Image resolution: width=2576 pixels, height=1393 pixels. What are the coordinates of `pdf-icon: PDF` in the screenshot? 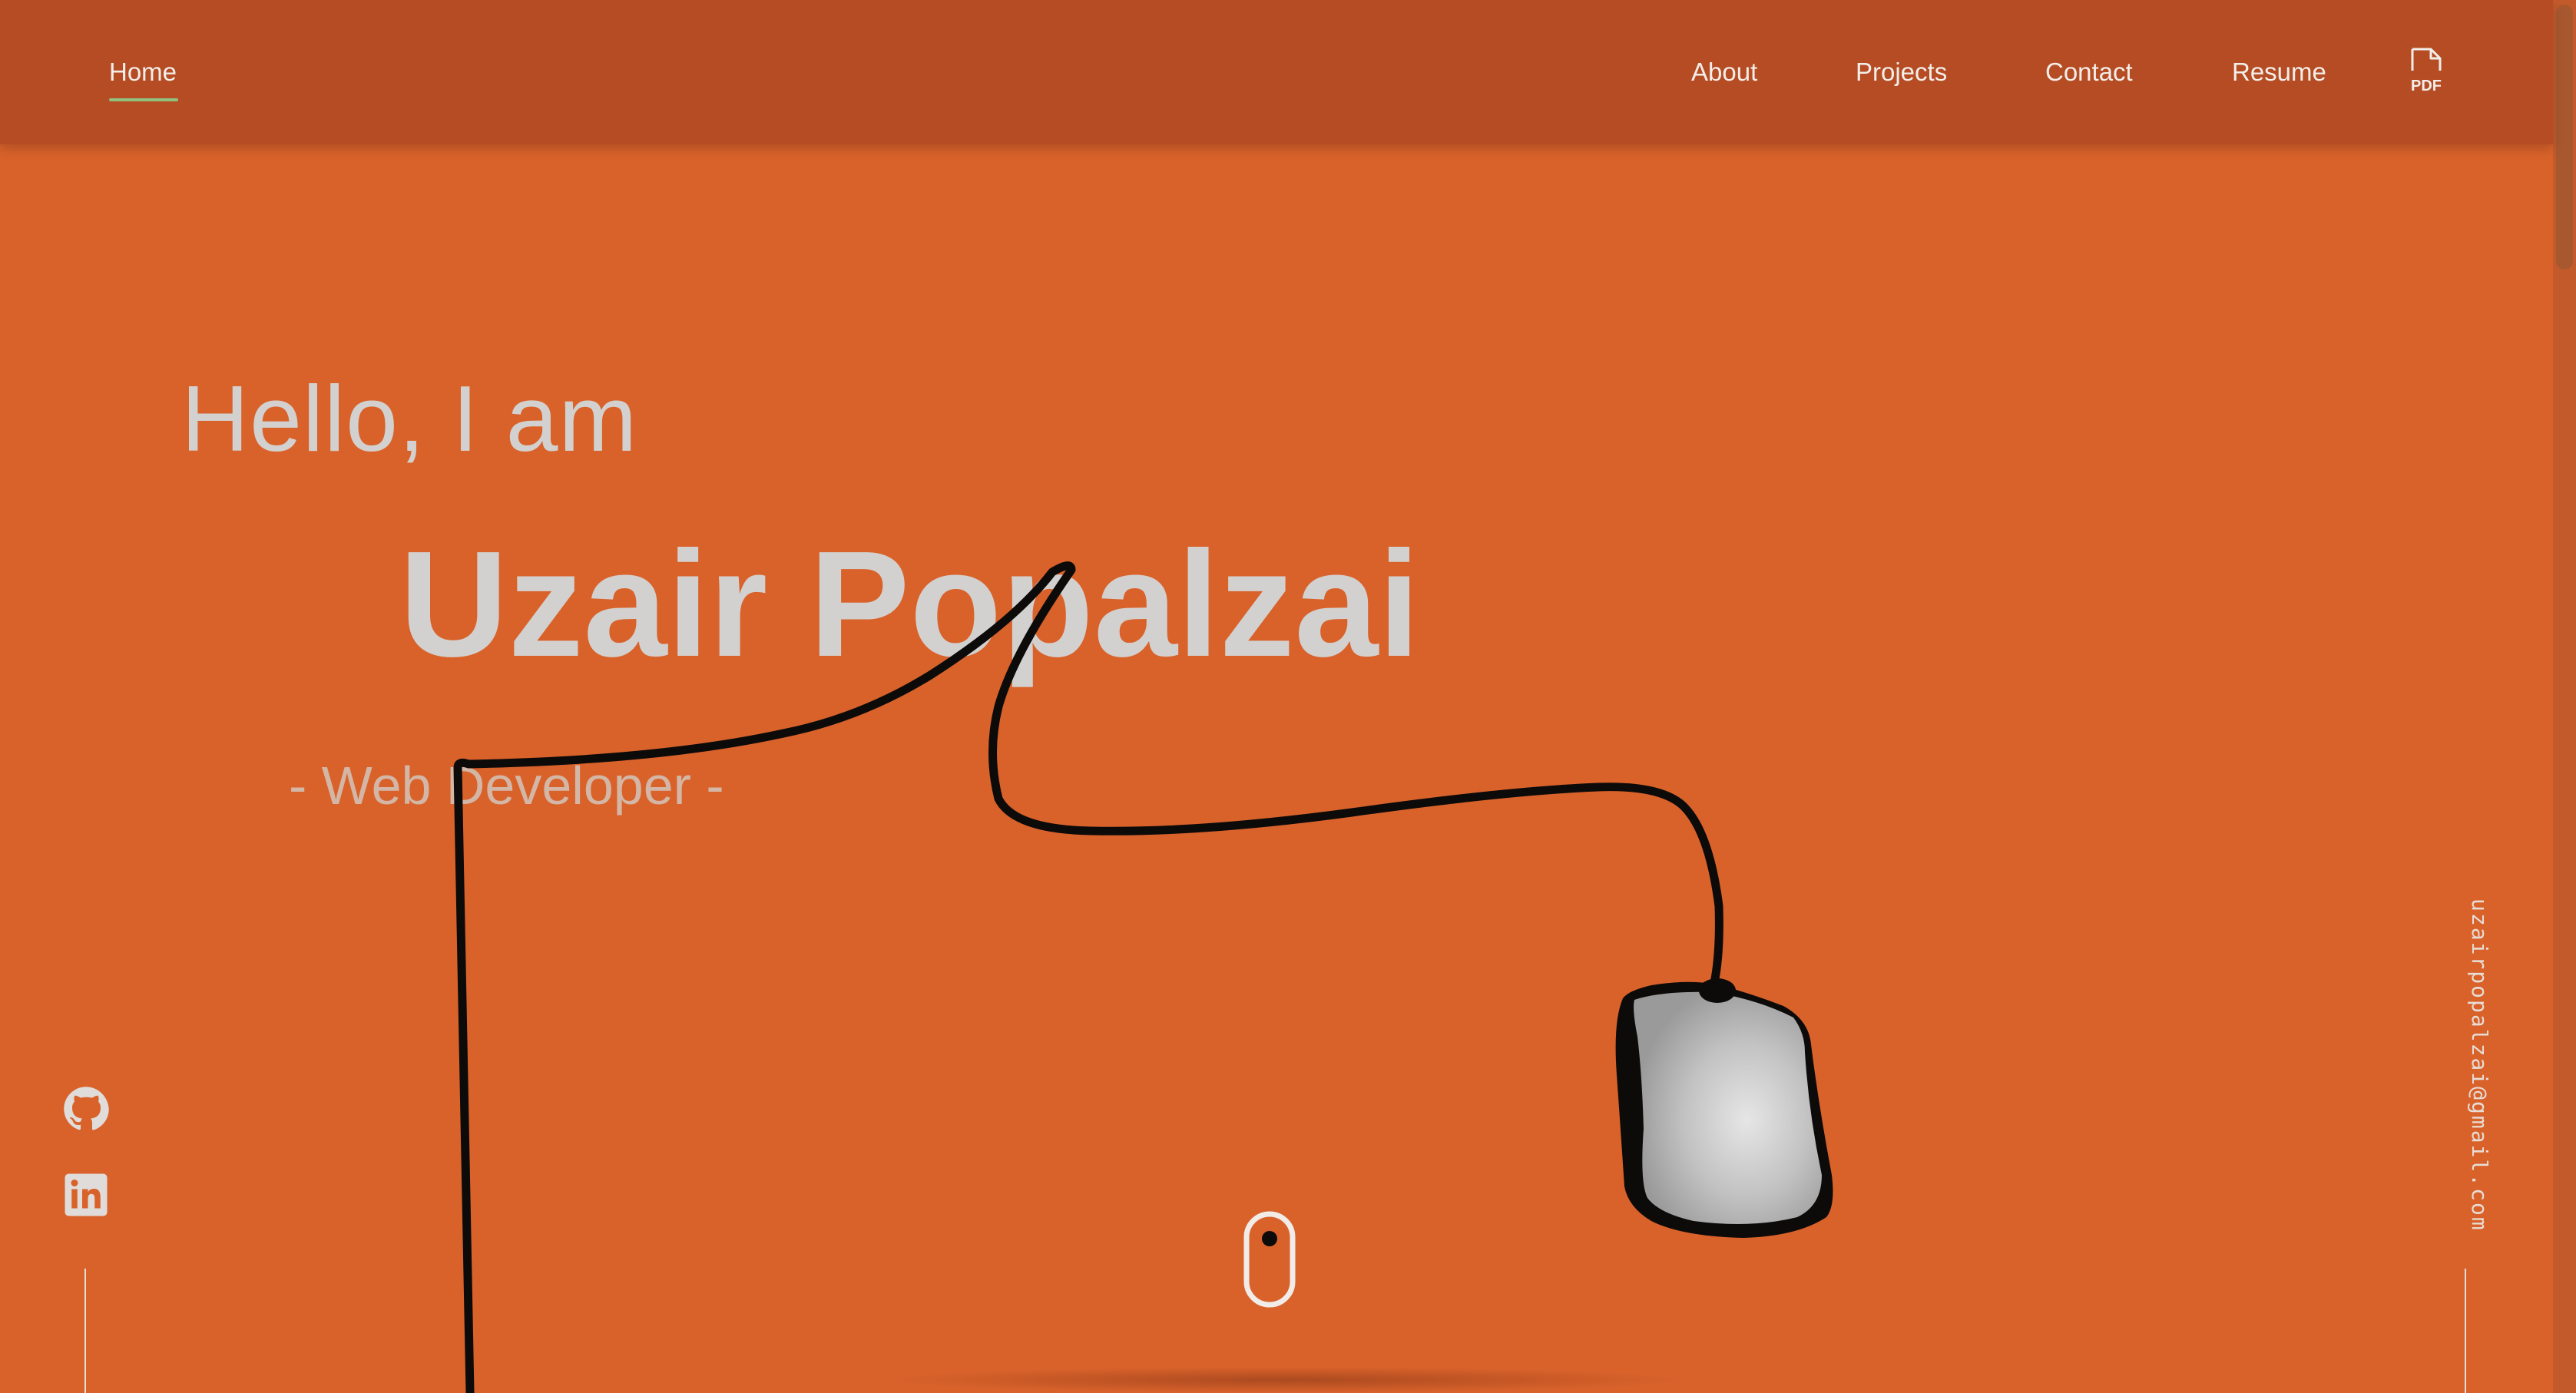 It's located at (2426, 71).